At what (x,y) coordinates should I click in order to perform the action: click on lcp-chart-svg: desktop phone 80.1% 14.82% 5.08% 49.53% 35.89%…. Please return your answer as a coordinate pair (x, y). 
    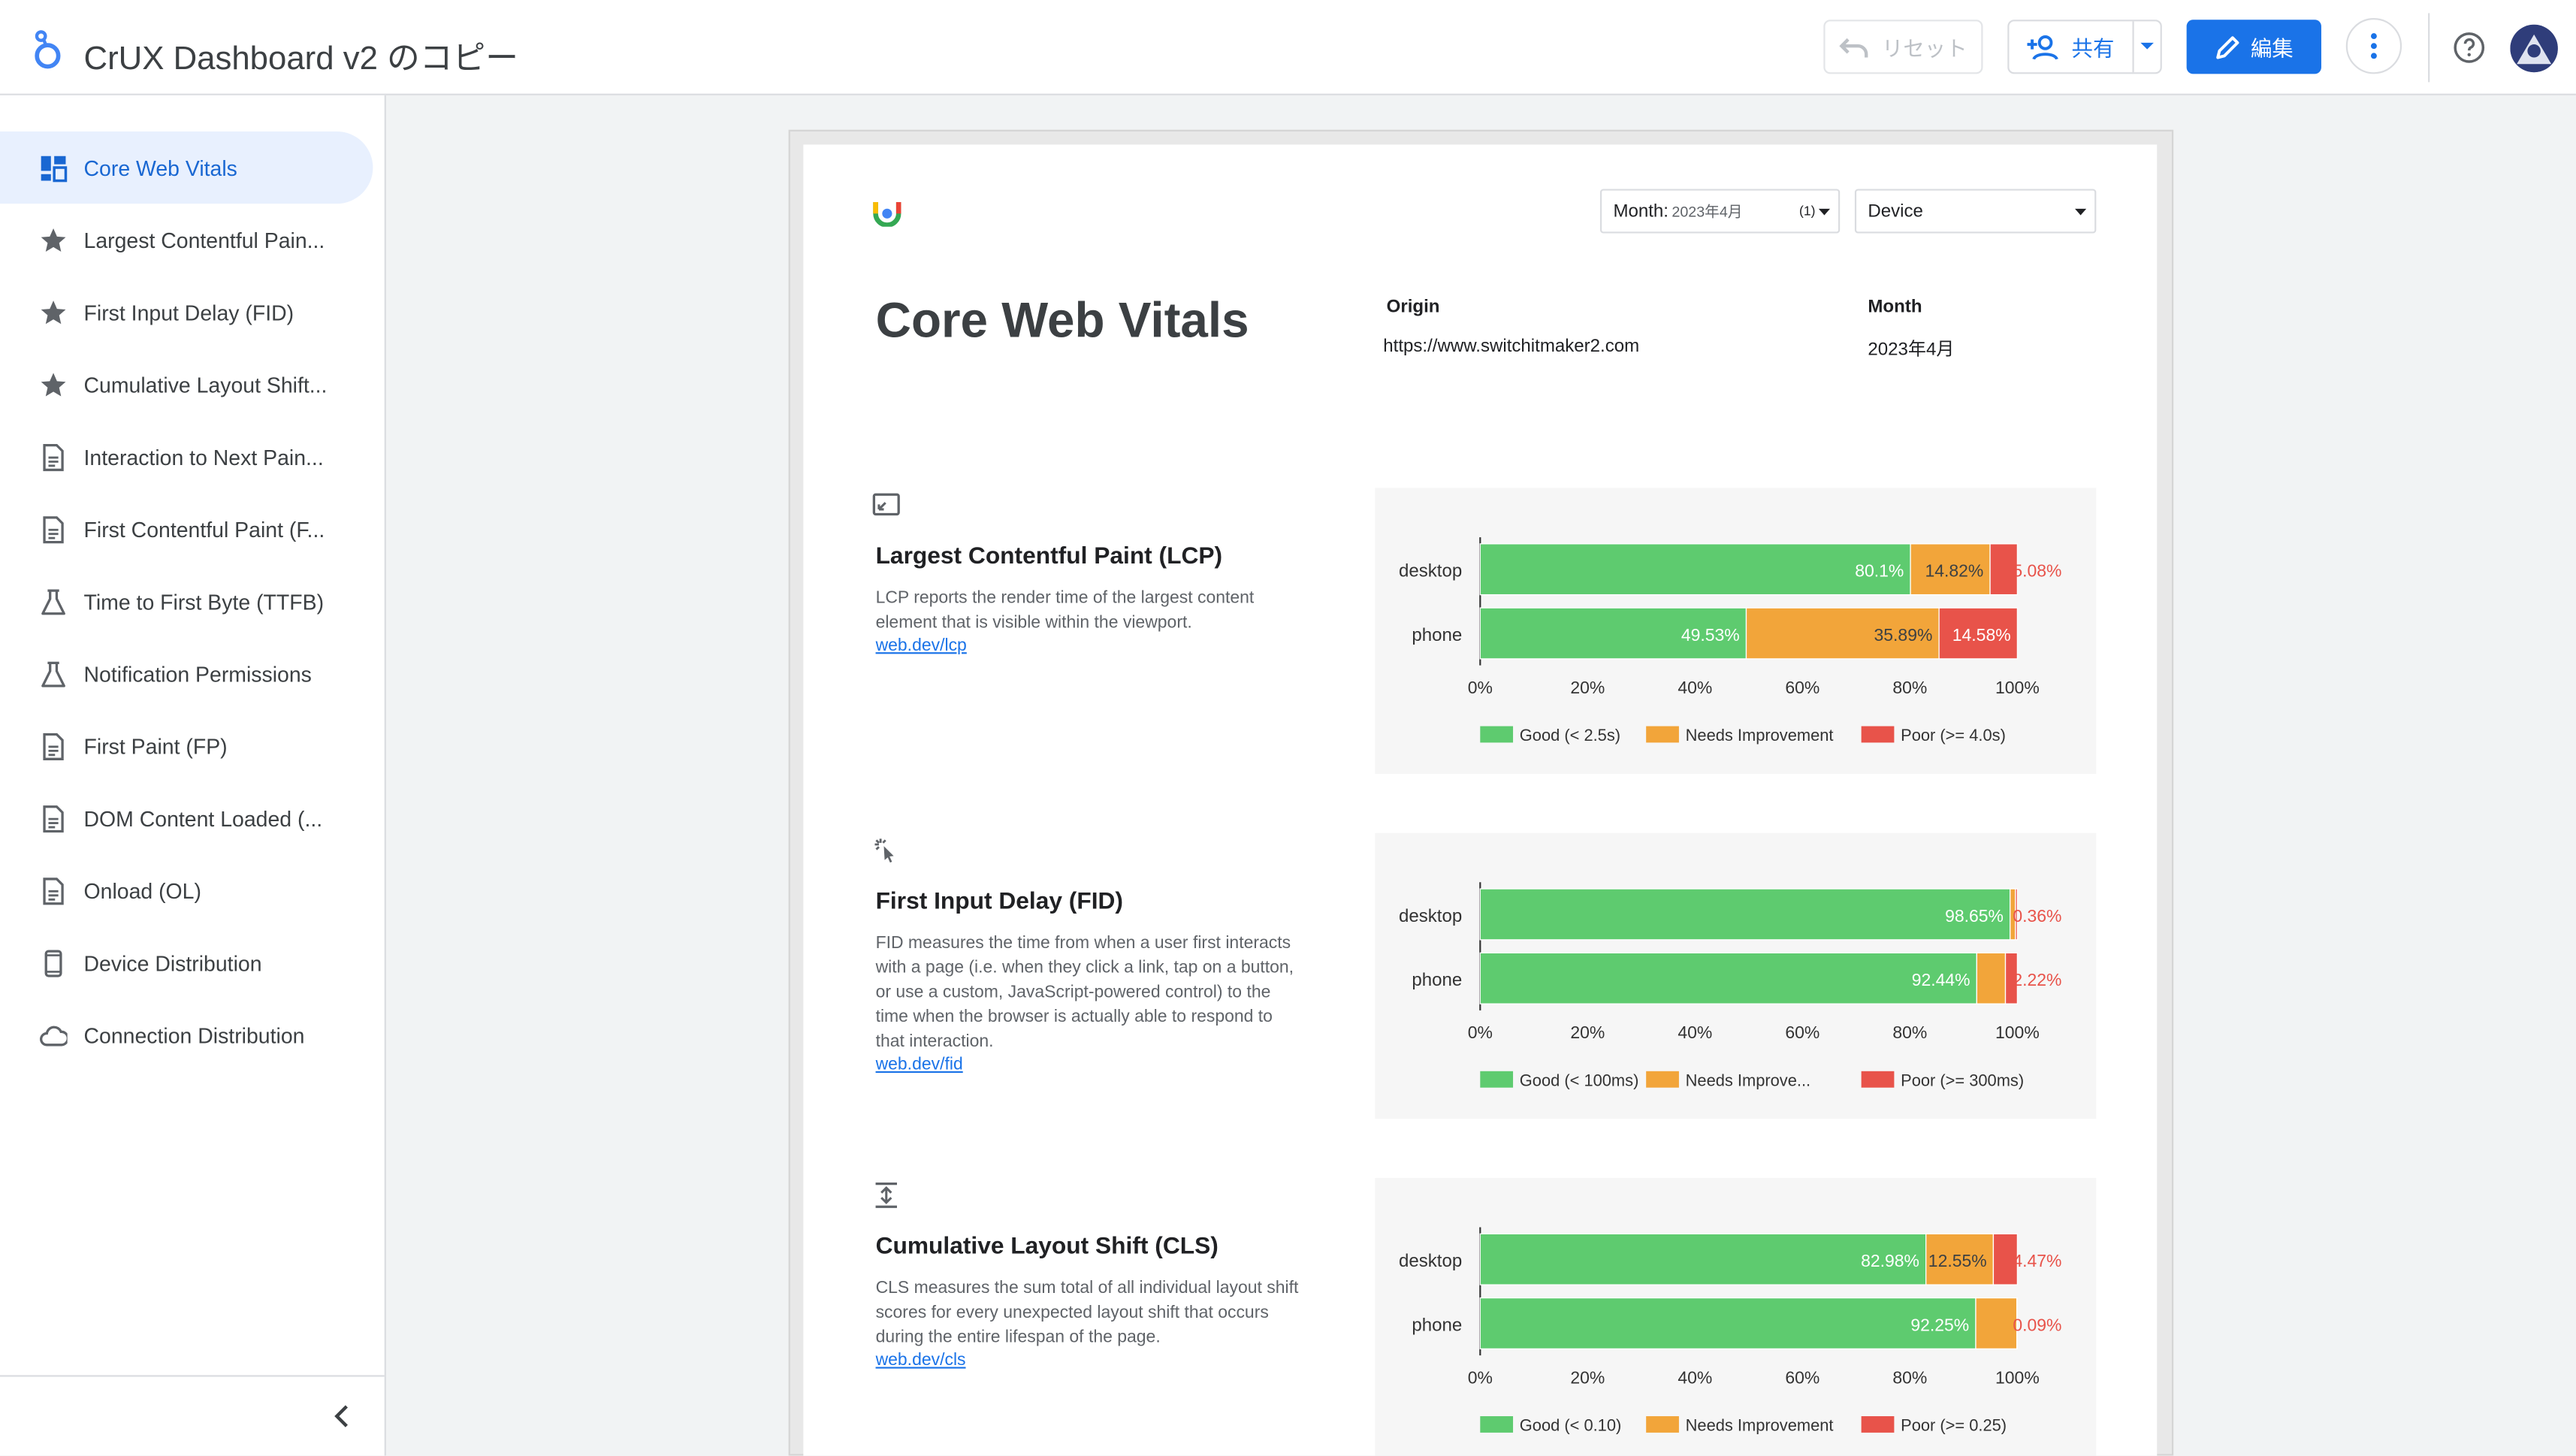
    Looking at the image, I should click on (1730, 641).